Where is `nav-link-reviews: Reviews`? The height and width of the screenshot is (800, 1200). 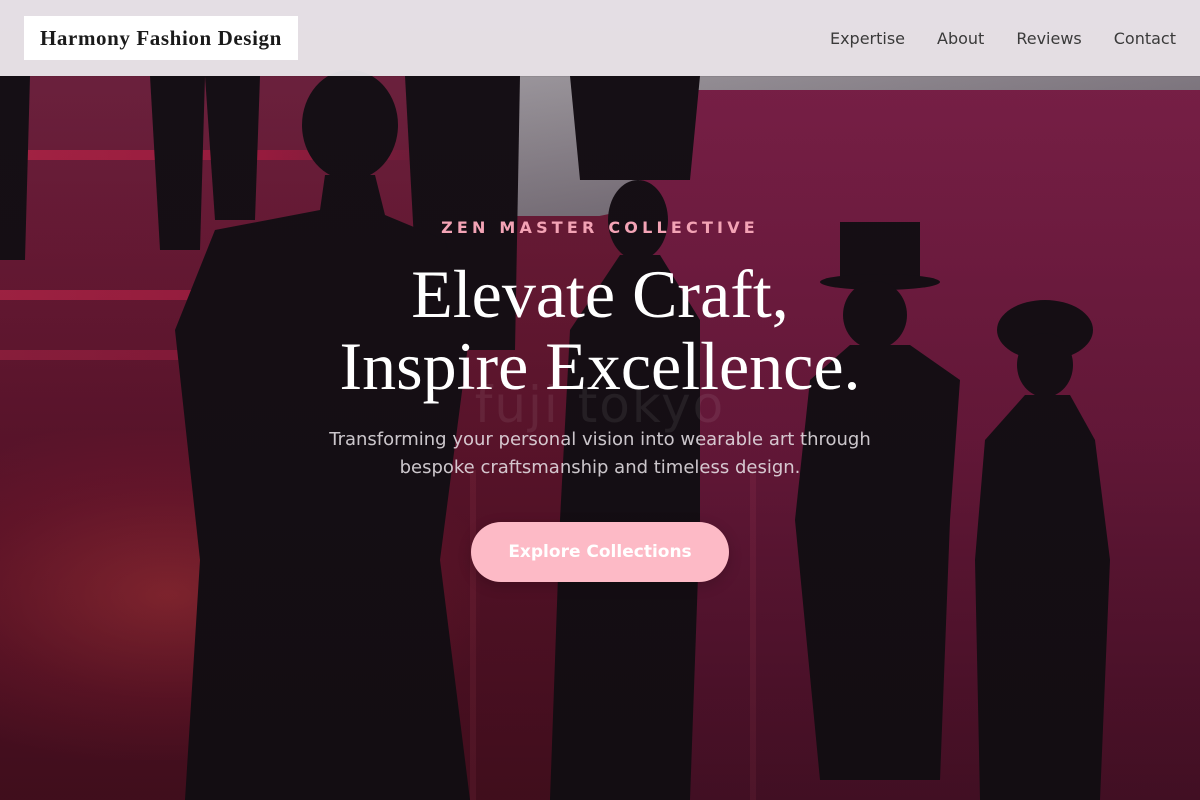 nav-link-reviews: Reviews is located at coordinates (1048, 38).